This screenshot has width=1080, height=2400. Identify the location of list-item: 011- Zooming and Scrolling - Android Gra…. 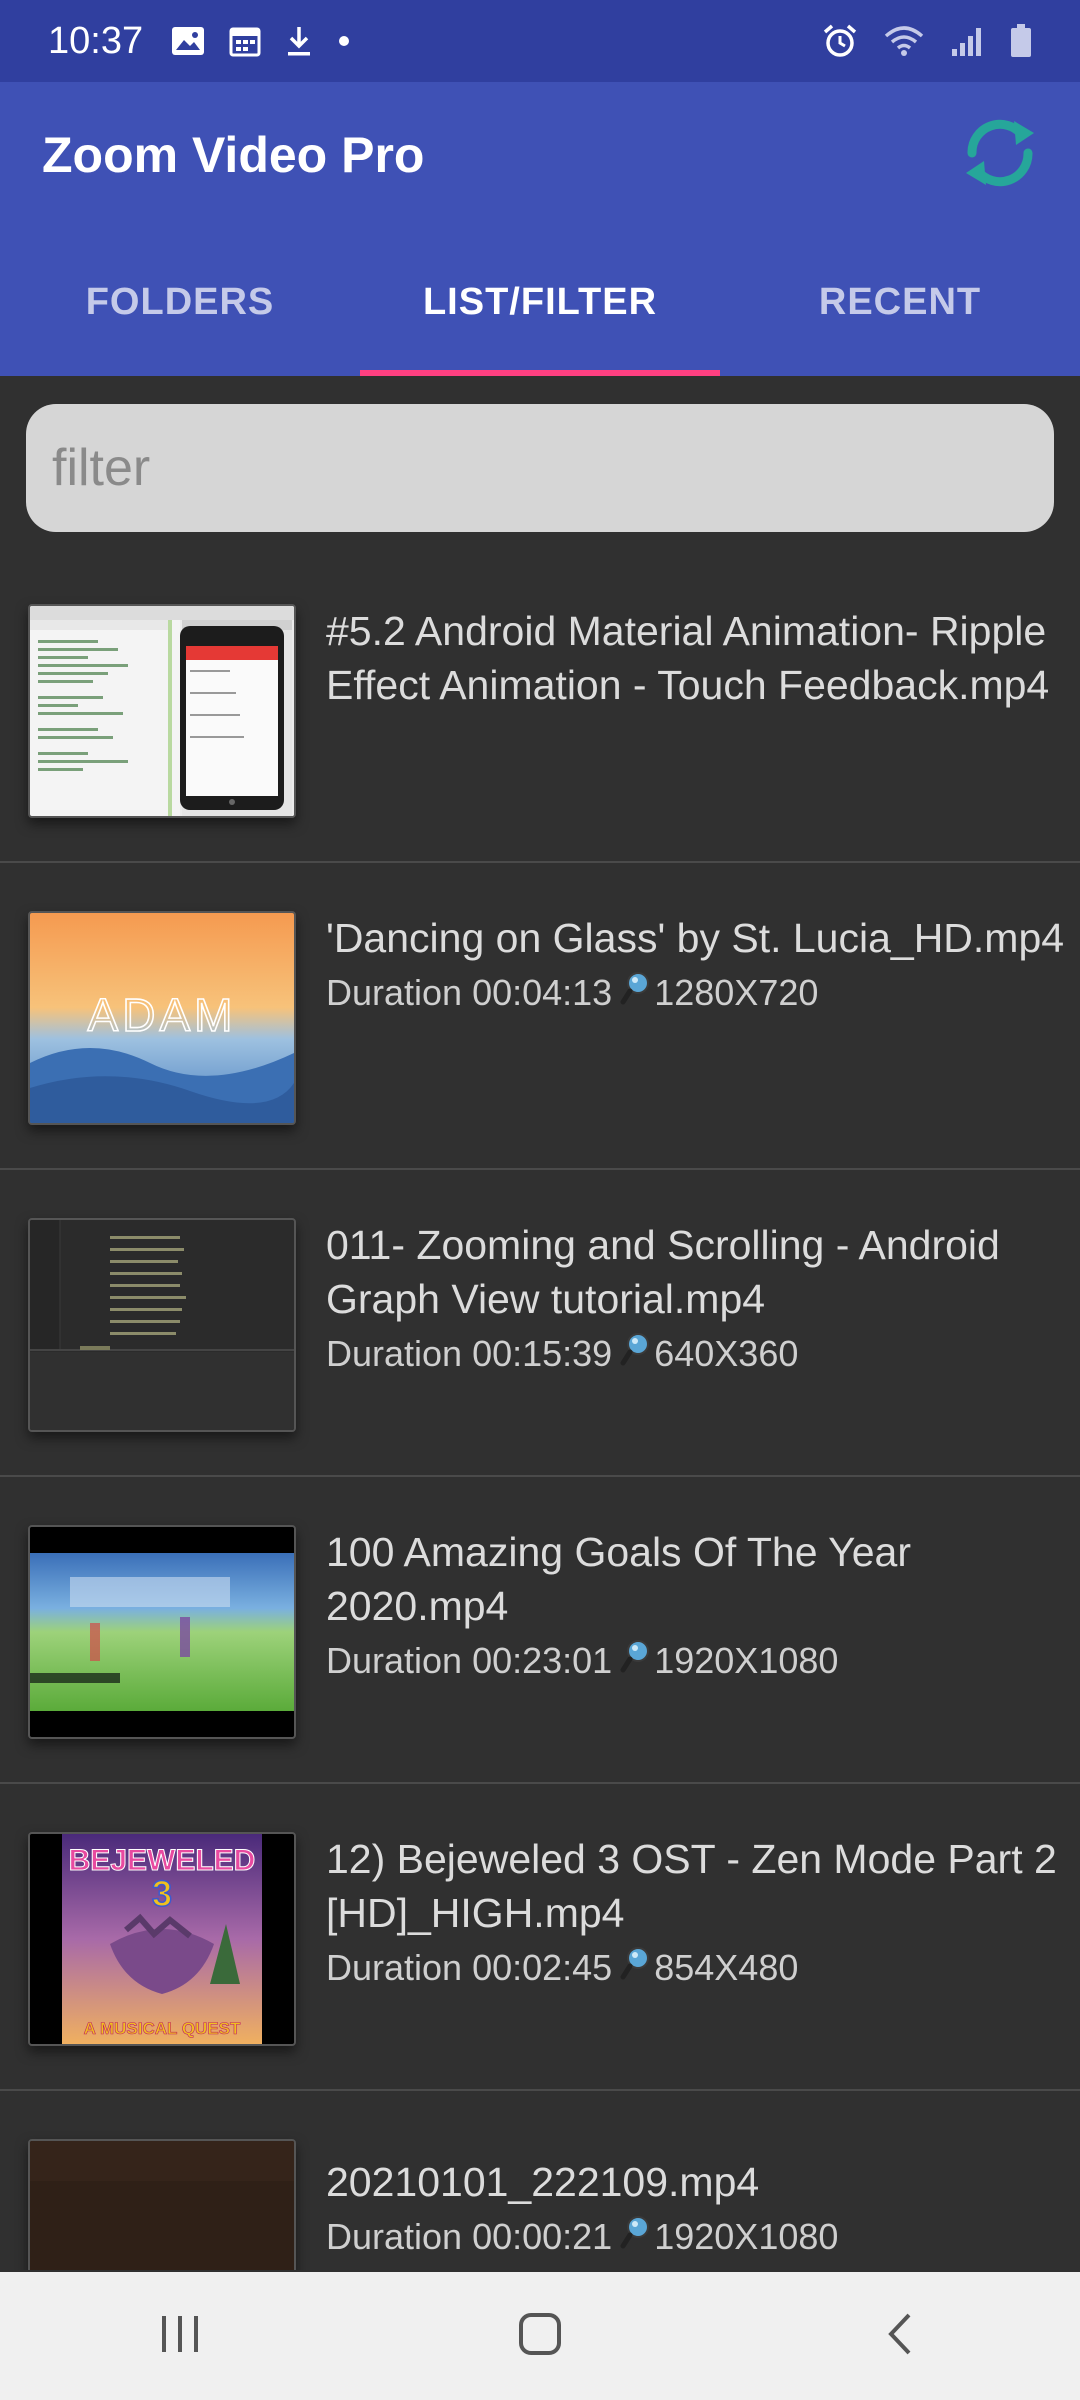
(540, 1323).